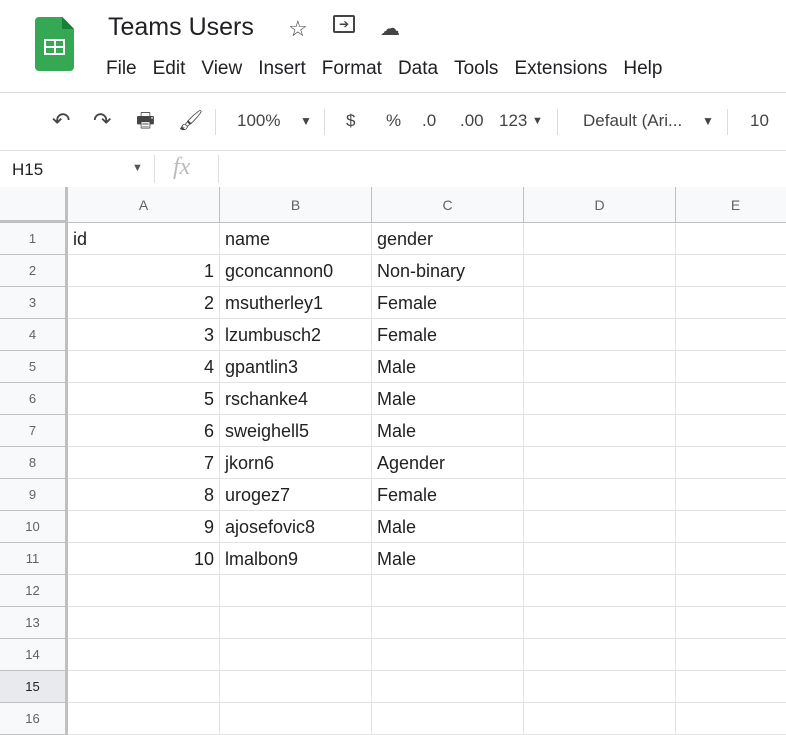 This screenshot has height=735, width=786. Describe the element at coordinates (600, 719) in the screenshot. I see `cell-d16` at that location.